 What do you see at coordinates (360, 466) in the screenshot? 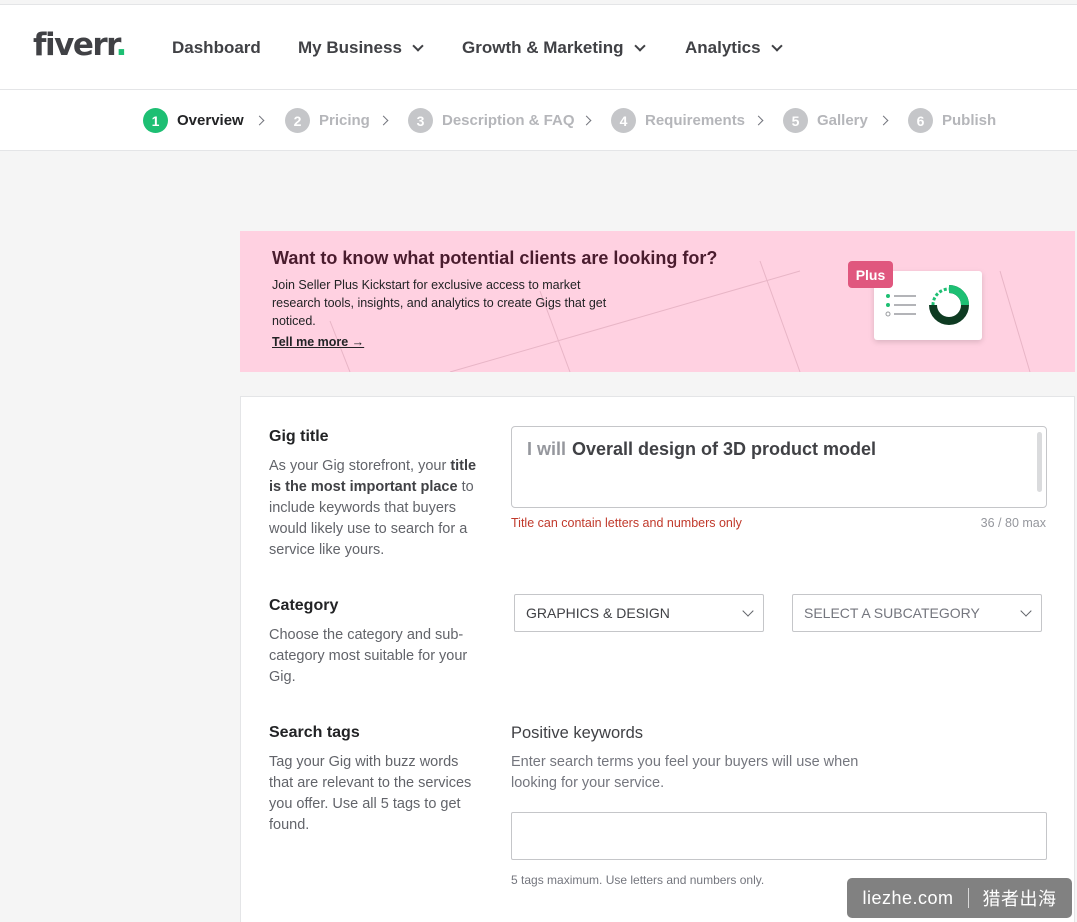
I see `desc-text: As your Gig storefront, your` at bounding box center [360, 466].